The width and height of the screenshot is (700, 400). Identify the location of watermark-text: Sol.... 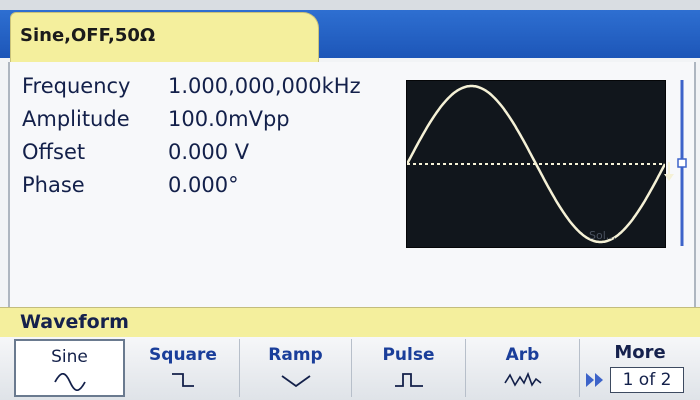
(602, 235).